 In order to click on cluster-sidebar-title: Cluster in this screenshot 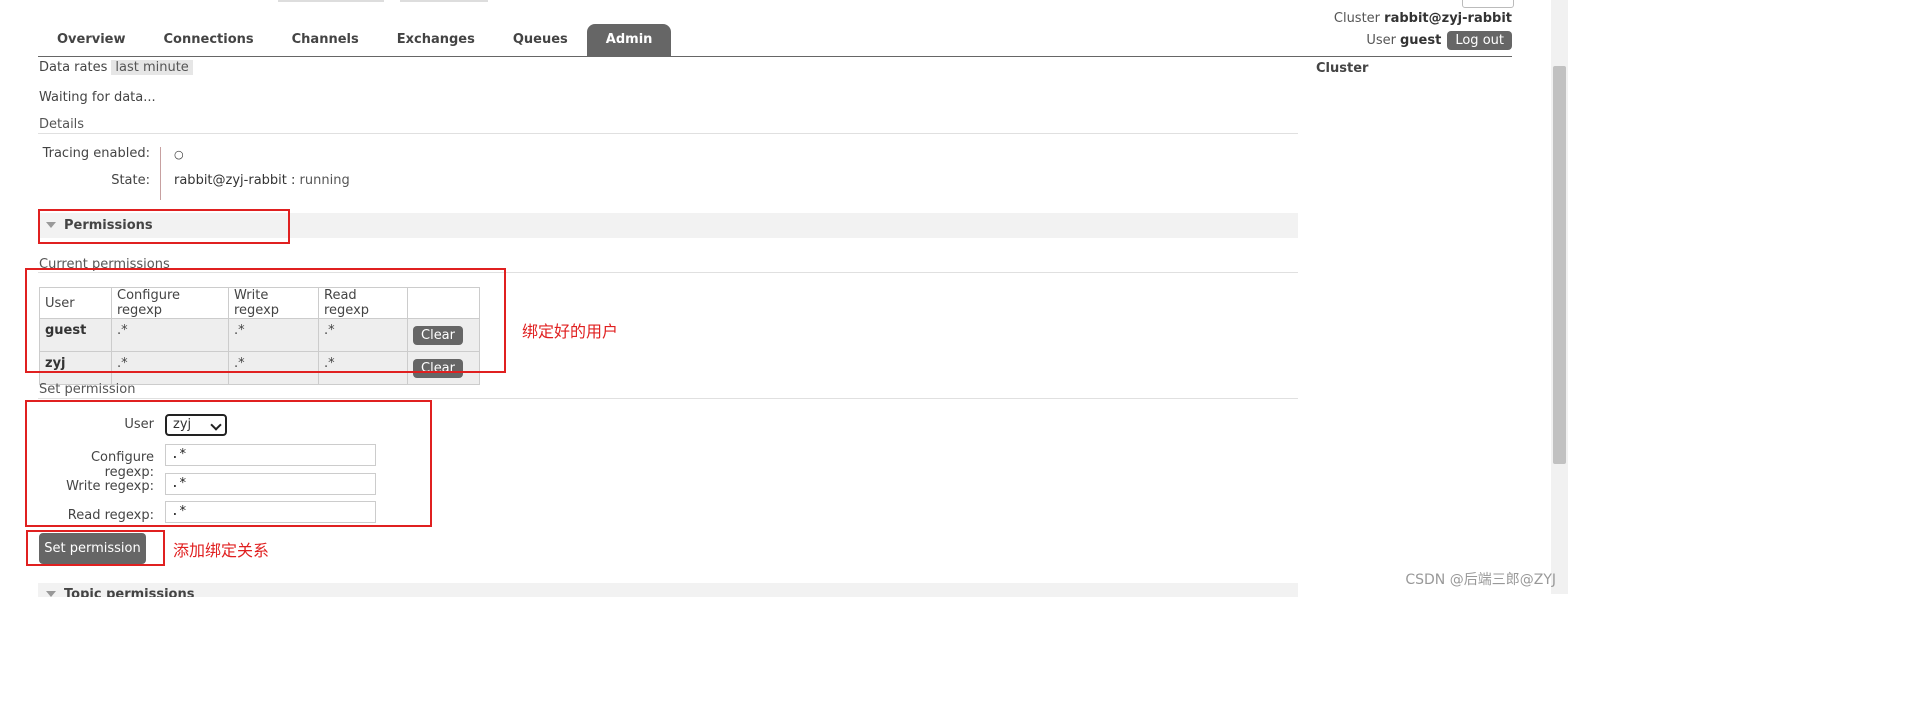, I will do `click(1342, 68)`.